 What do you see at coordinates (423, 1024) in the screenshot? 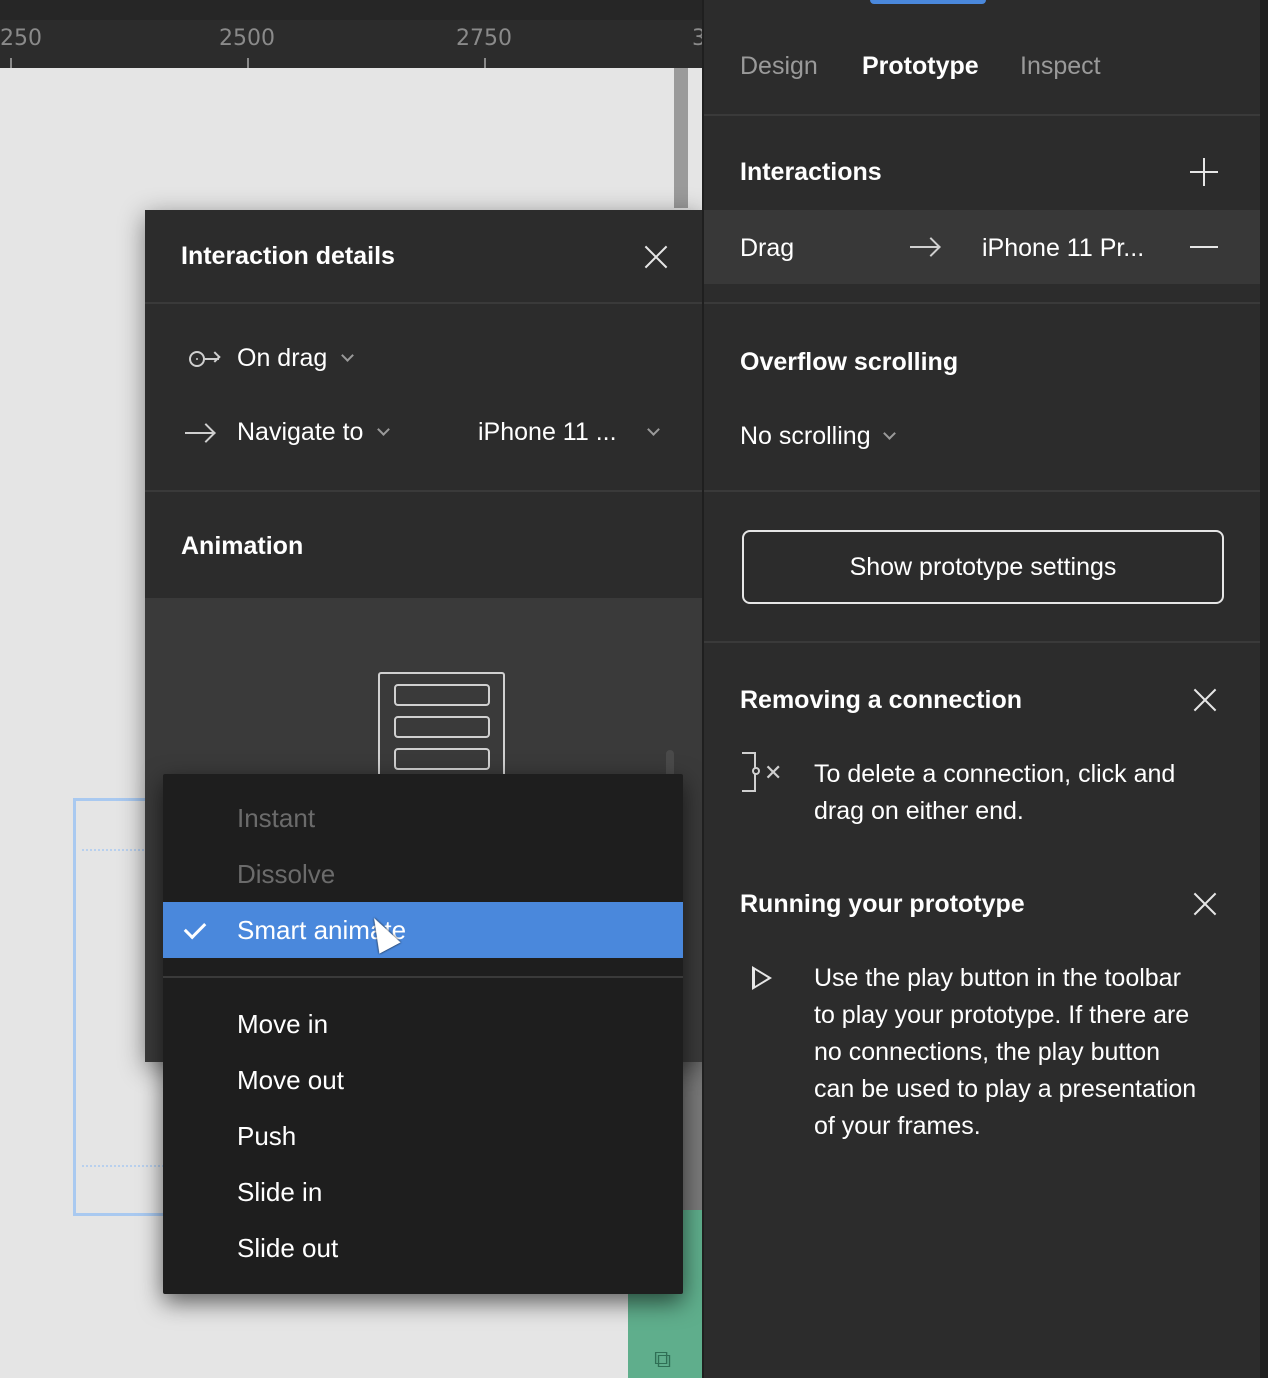
I see `menu-item-move-in: Move in` at bounding box center [423, 1024].